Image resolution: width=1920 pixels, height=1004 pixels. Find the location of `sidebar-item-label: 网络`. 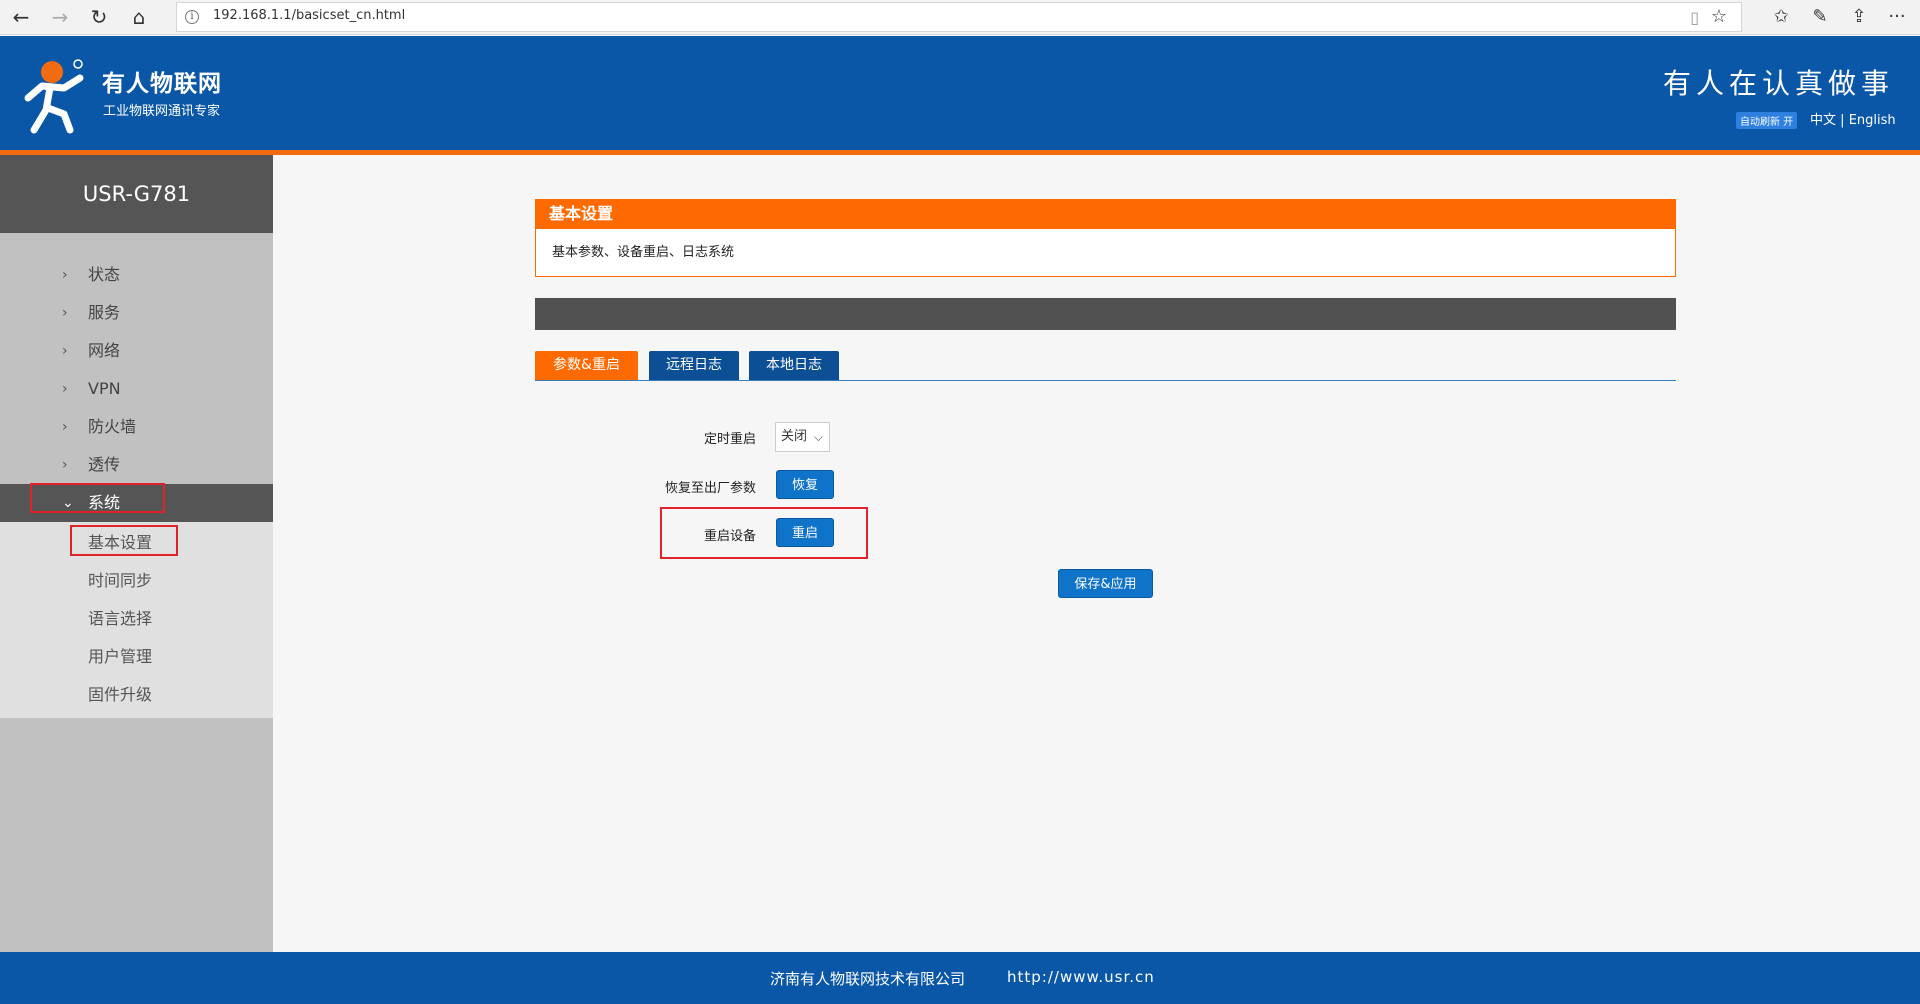

sidebar-item-label: 网络 is located at coordinates (104, 350).